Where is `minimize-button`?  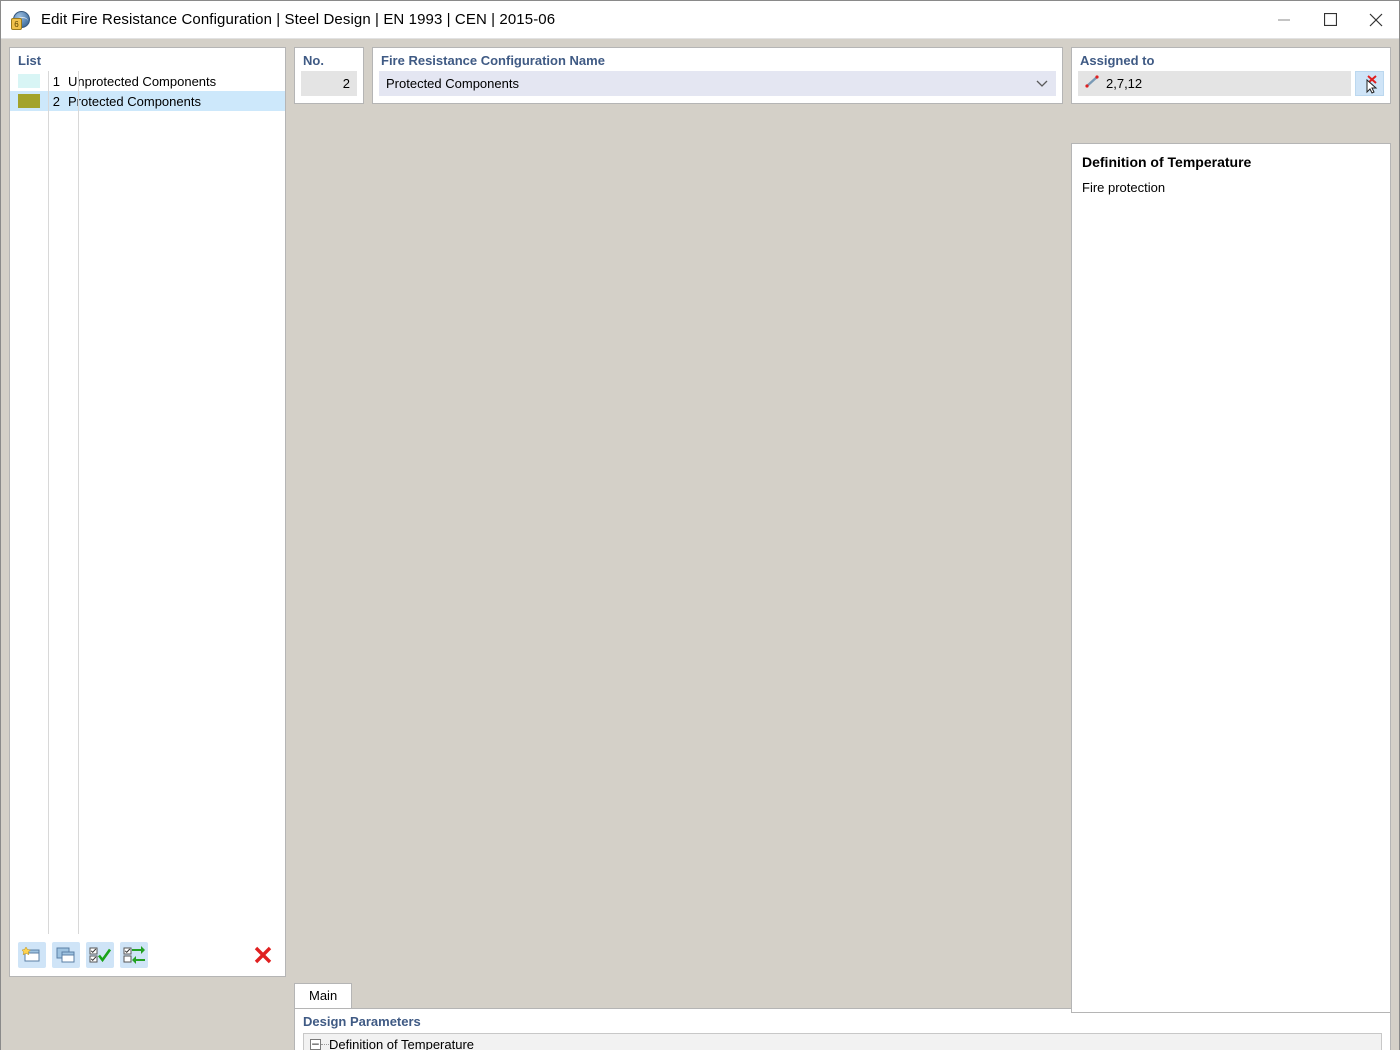 minimize-button is located at coordinates (1284, 20).